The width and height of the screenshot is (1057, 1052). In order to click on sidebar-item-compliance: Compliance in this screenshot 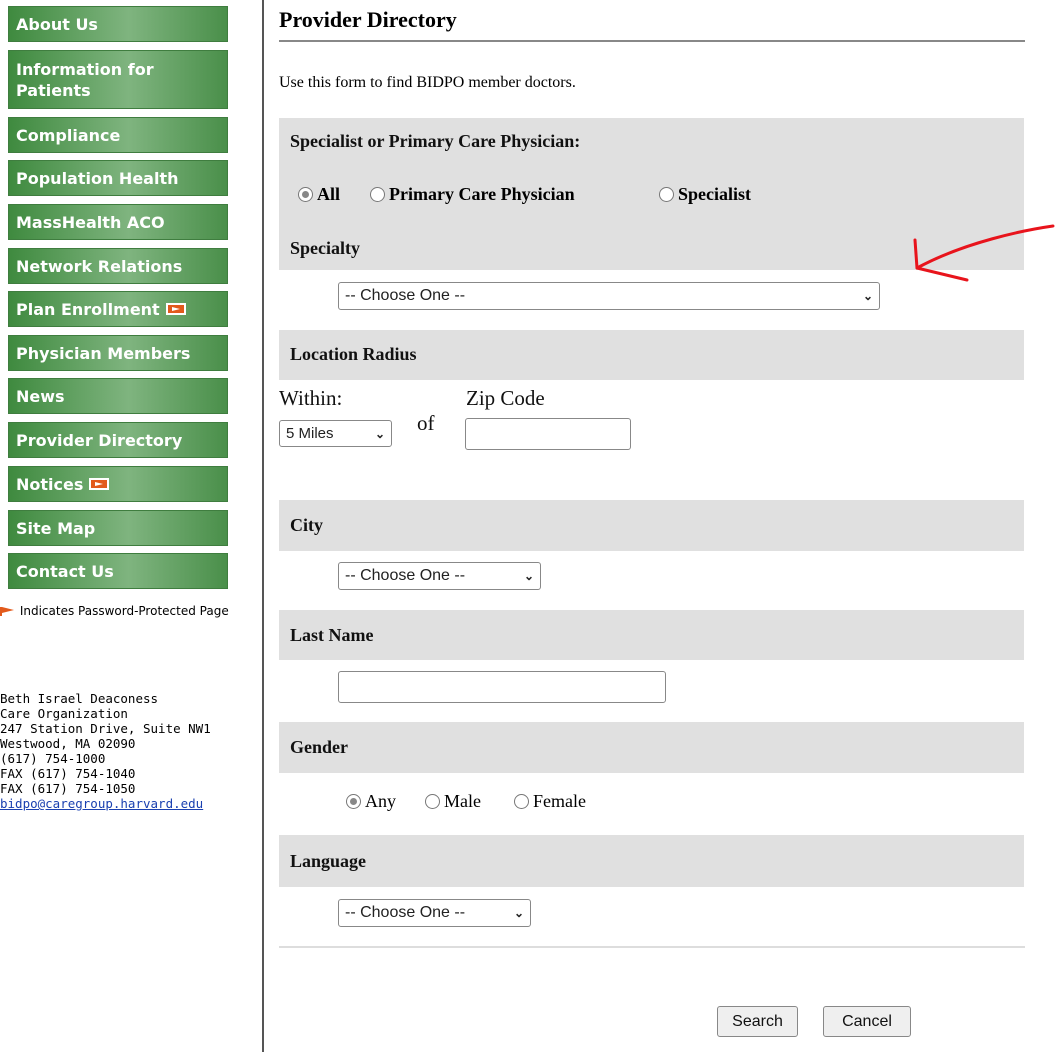, I will do `click(118, 135)`.